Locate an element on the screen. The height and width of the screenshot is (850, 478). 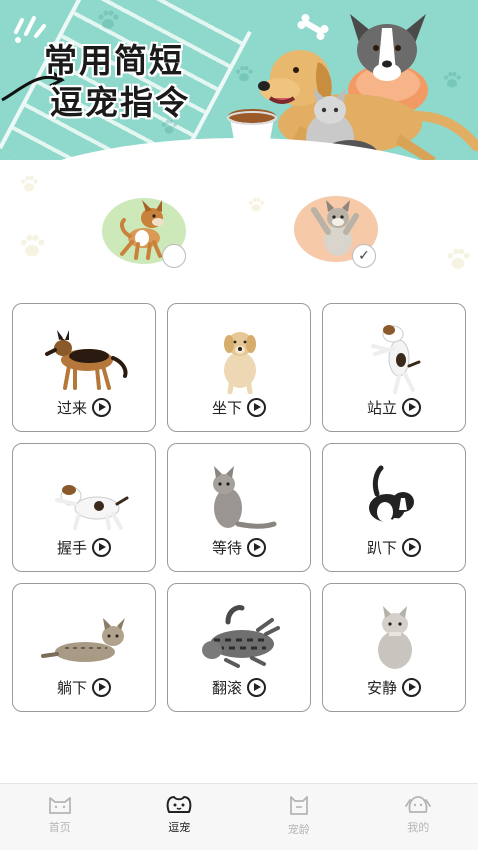
dog-choice-radio is located at coordinates (174, 256).